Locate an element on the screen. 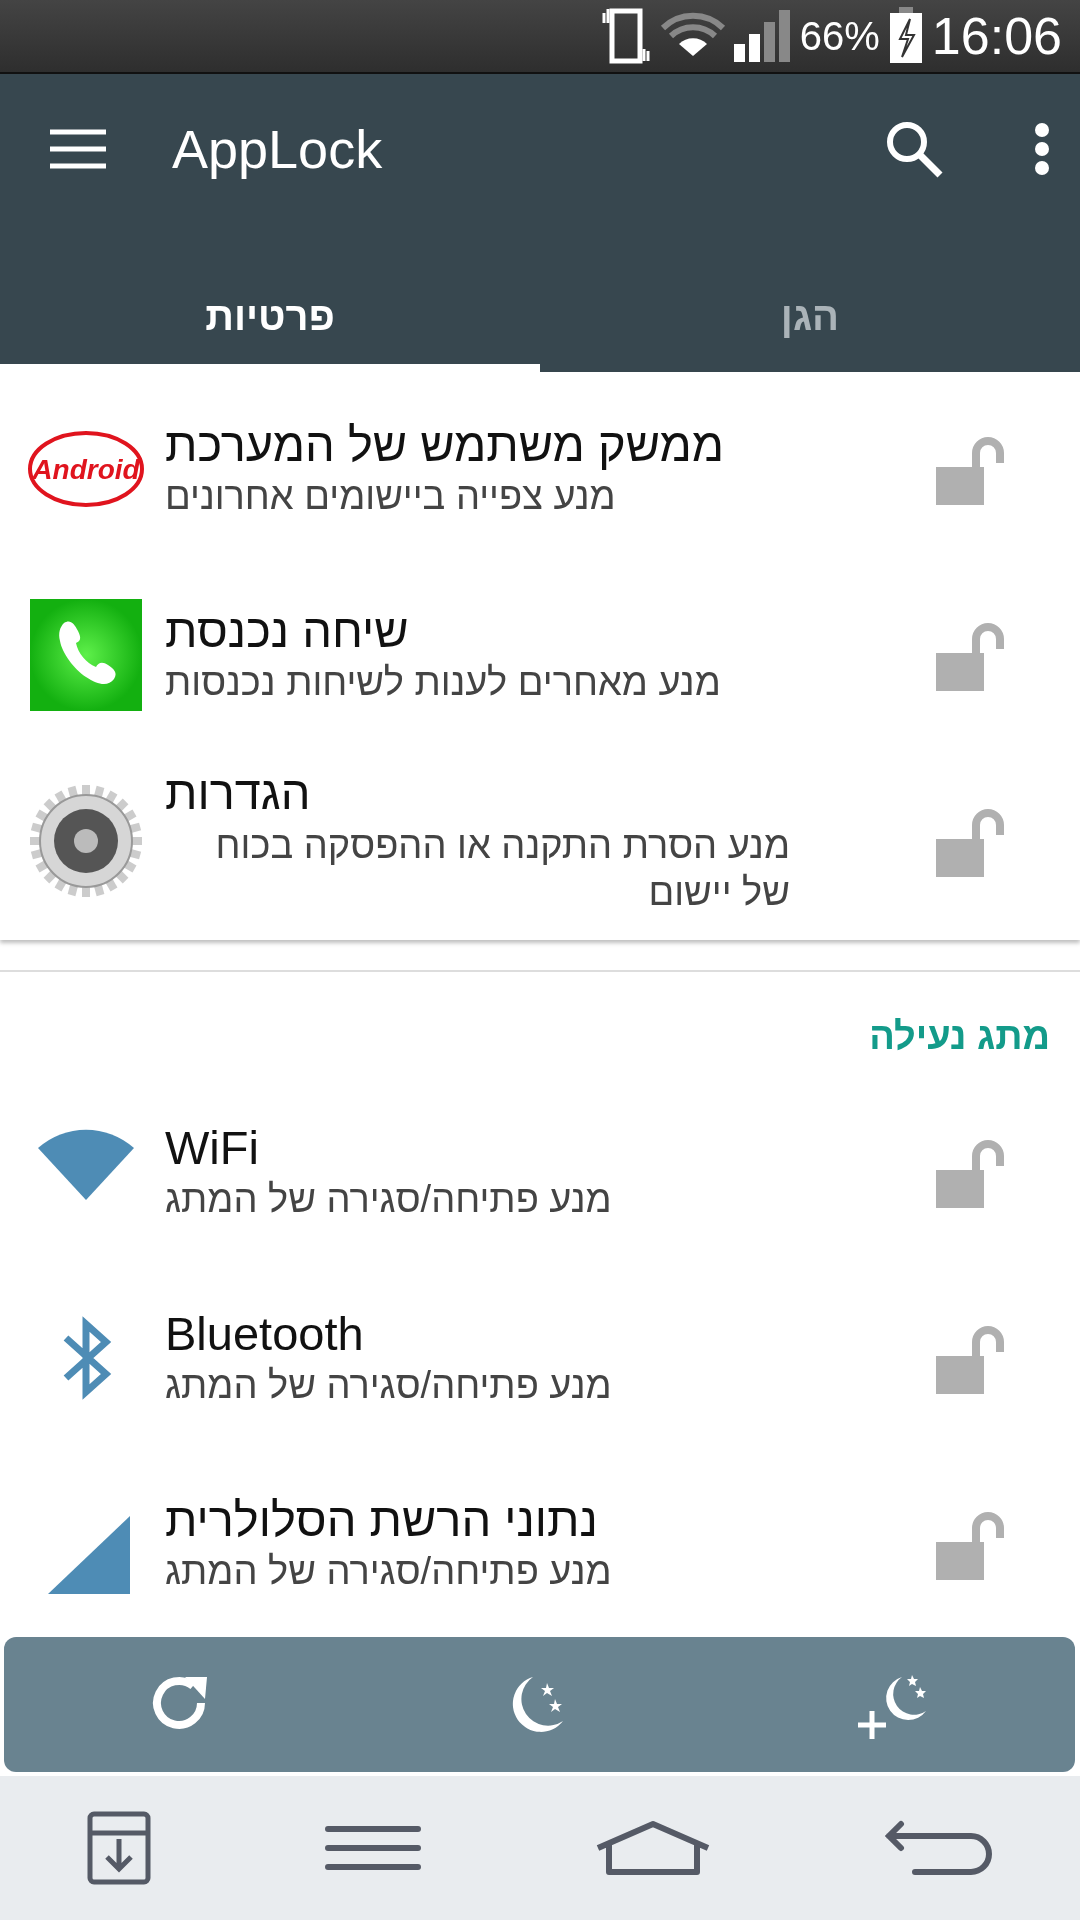 The image size is (1080, 1920). item-title: נתוני הרשת הסלולרית is located at coordinates (381, 1520).